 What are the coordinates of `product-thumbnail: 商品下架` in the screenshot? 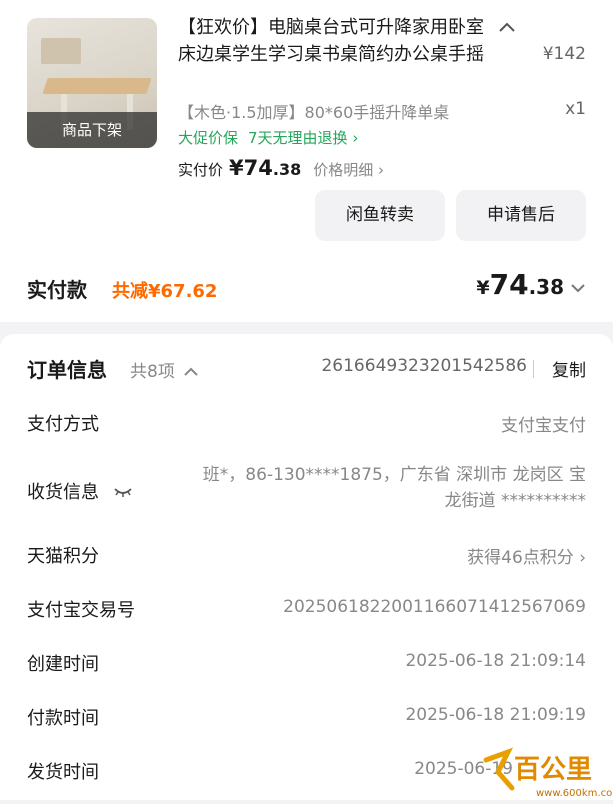 It's located at (92, 83).